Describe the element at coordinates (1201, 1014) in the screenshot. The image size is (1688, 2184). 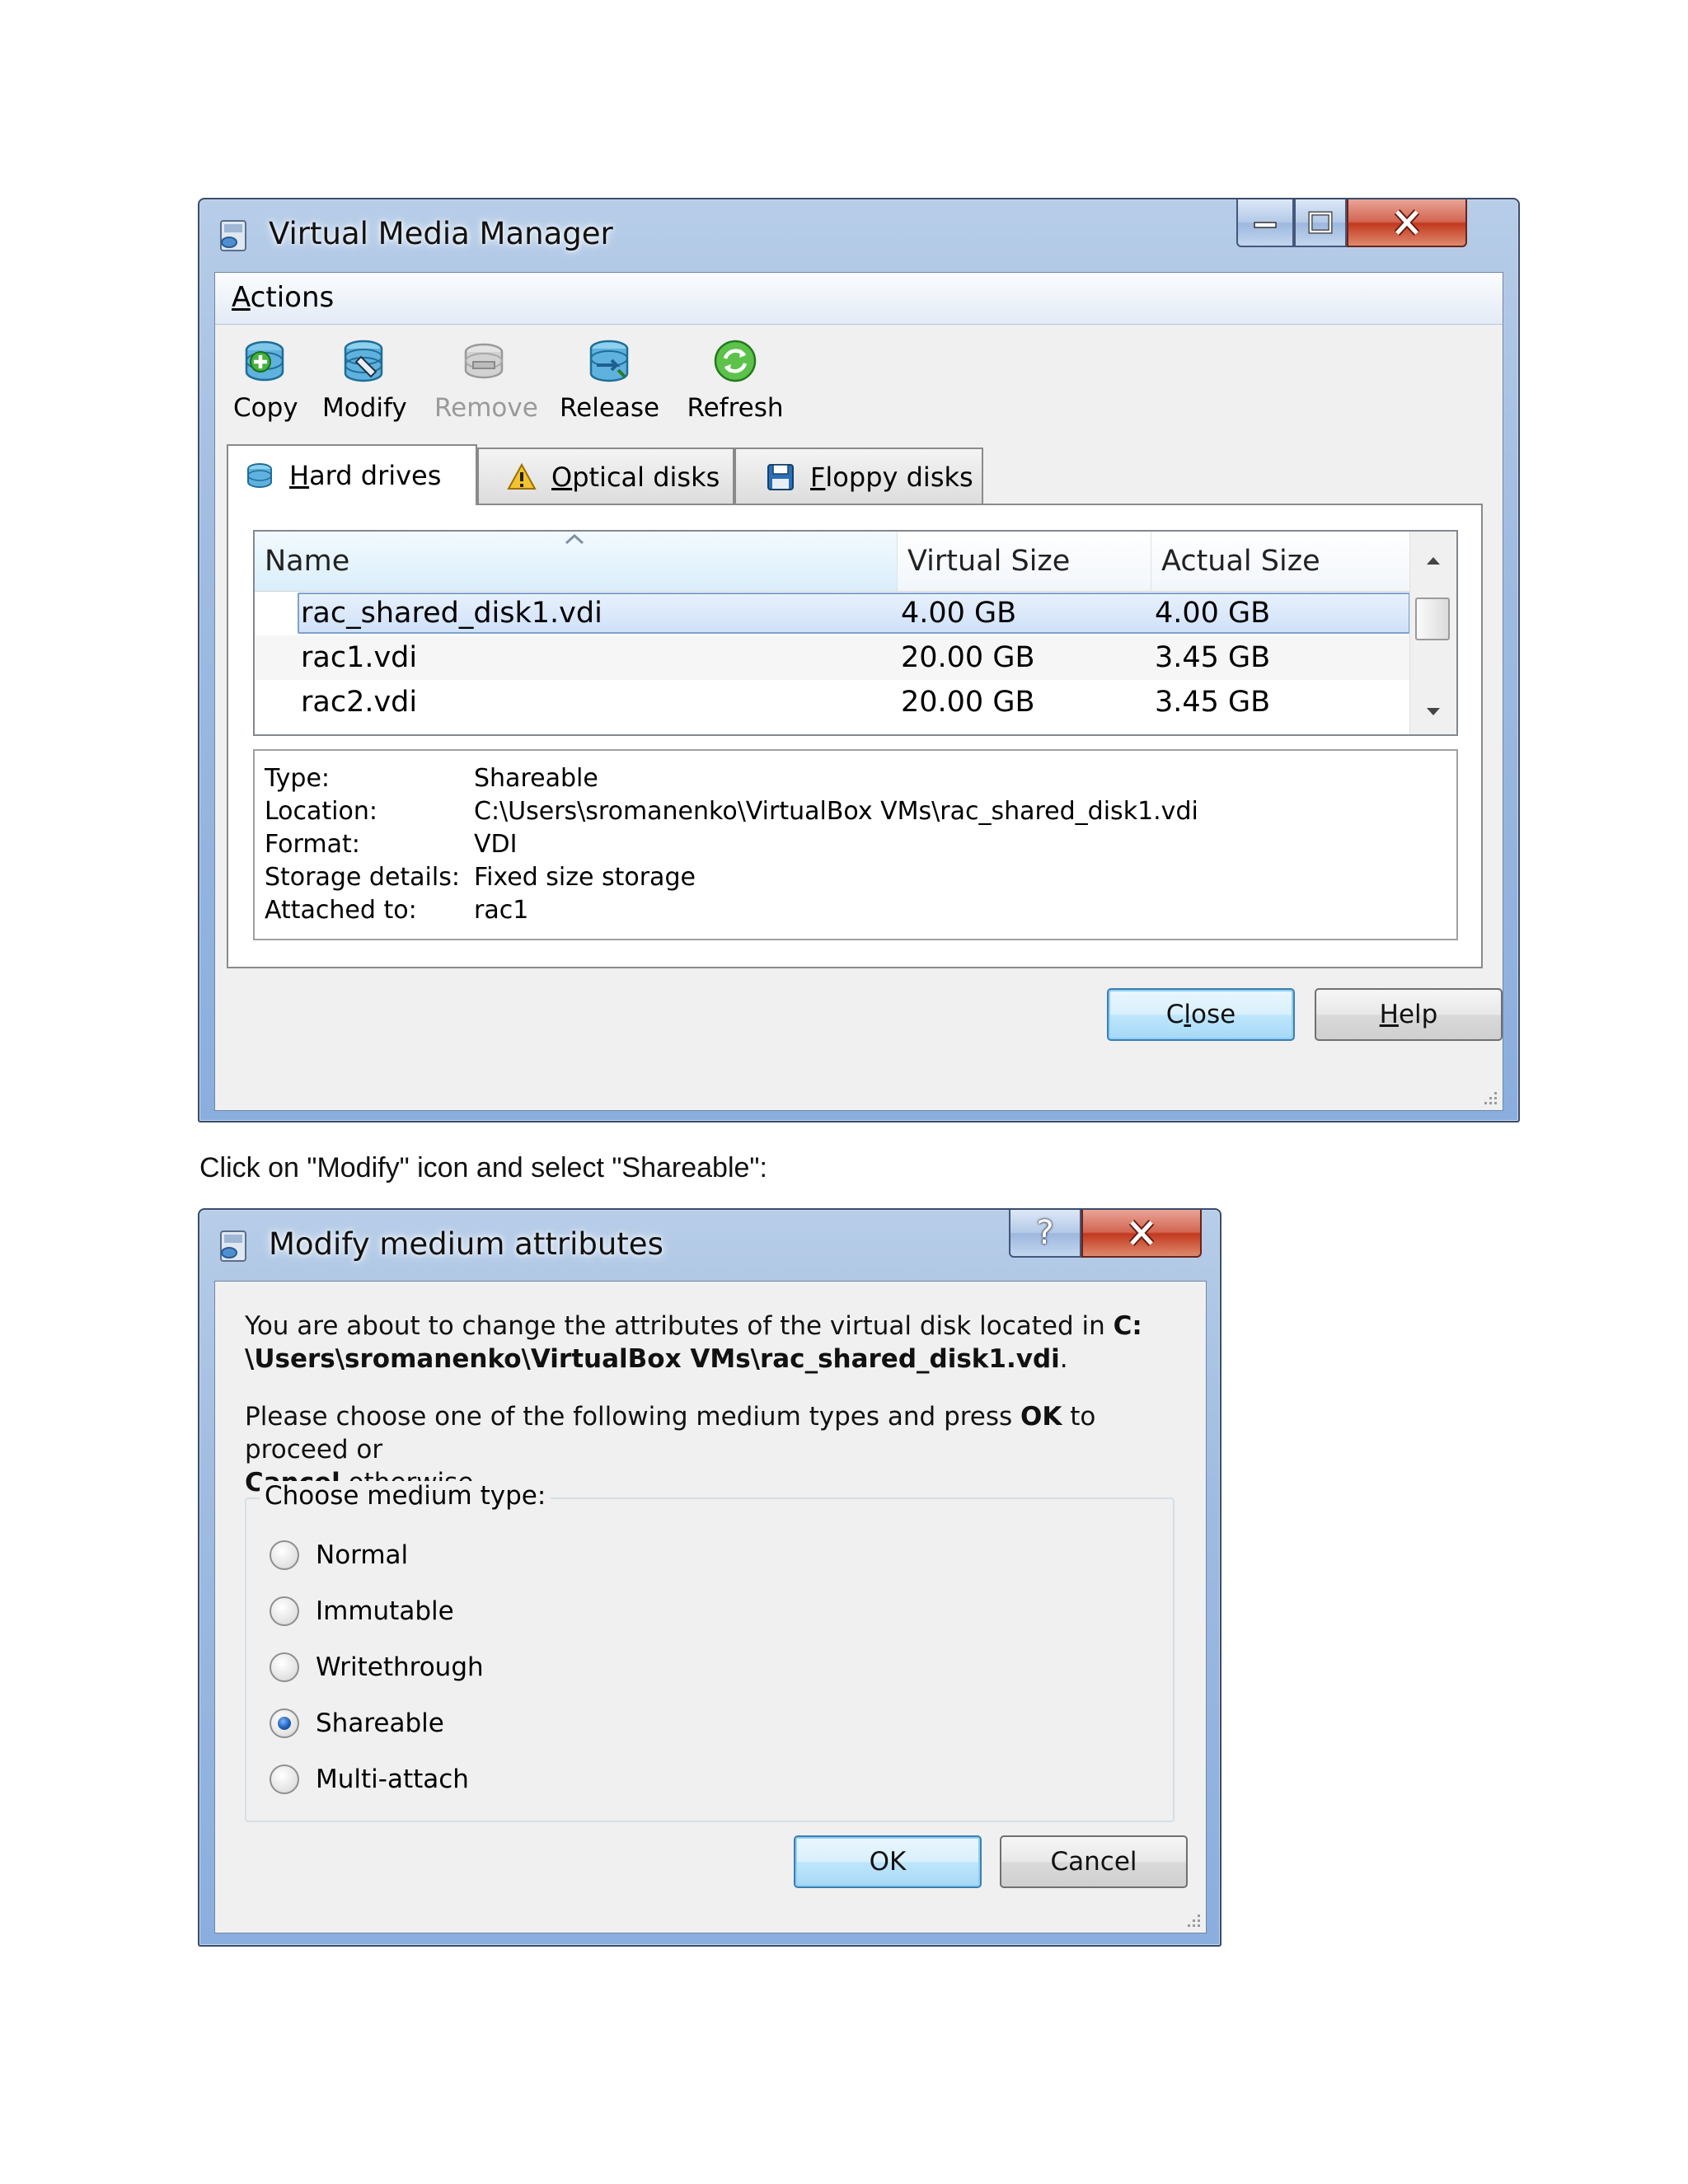
I see `close-button: Close` at that location.